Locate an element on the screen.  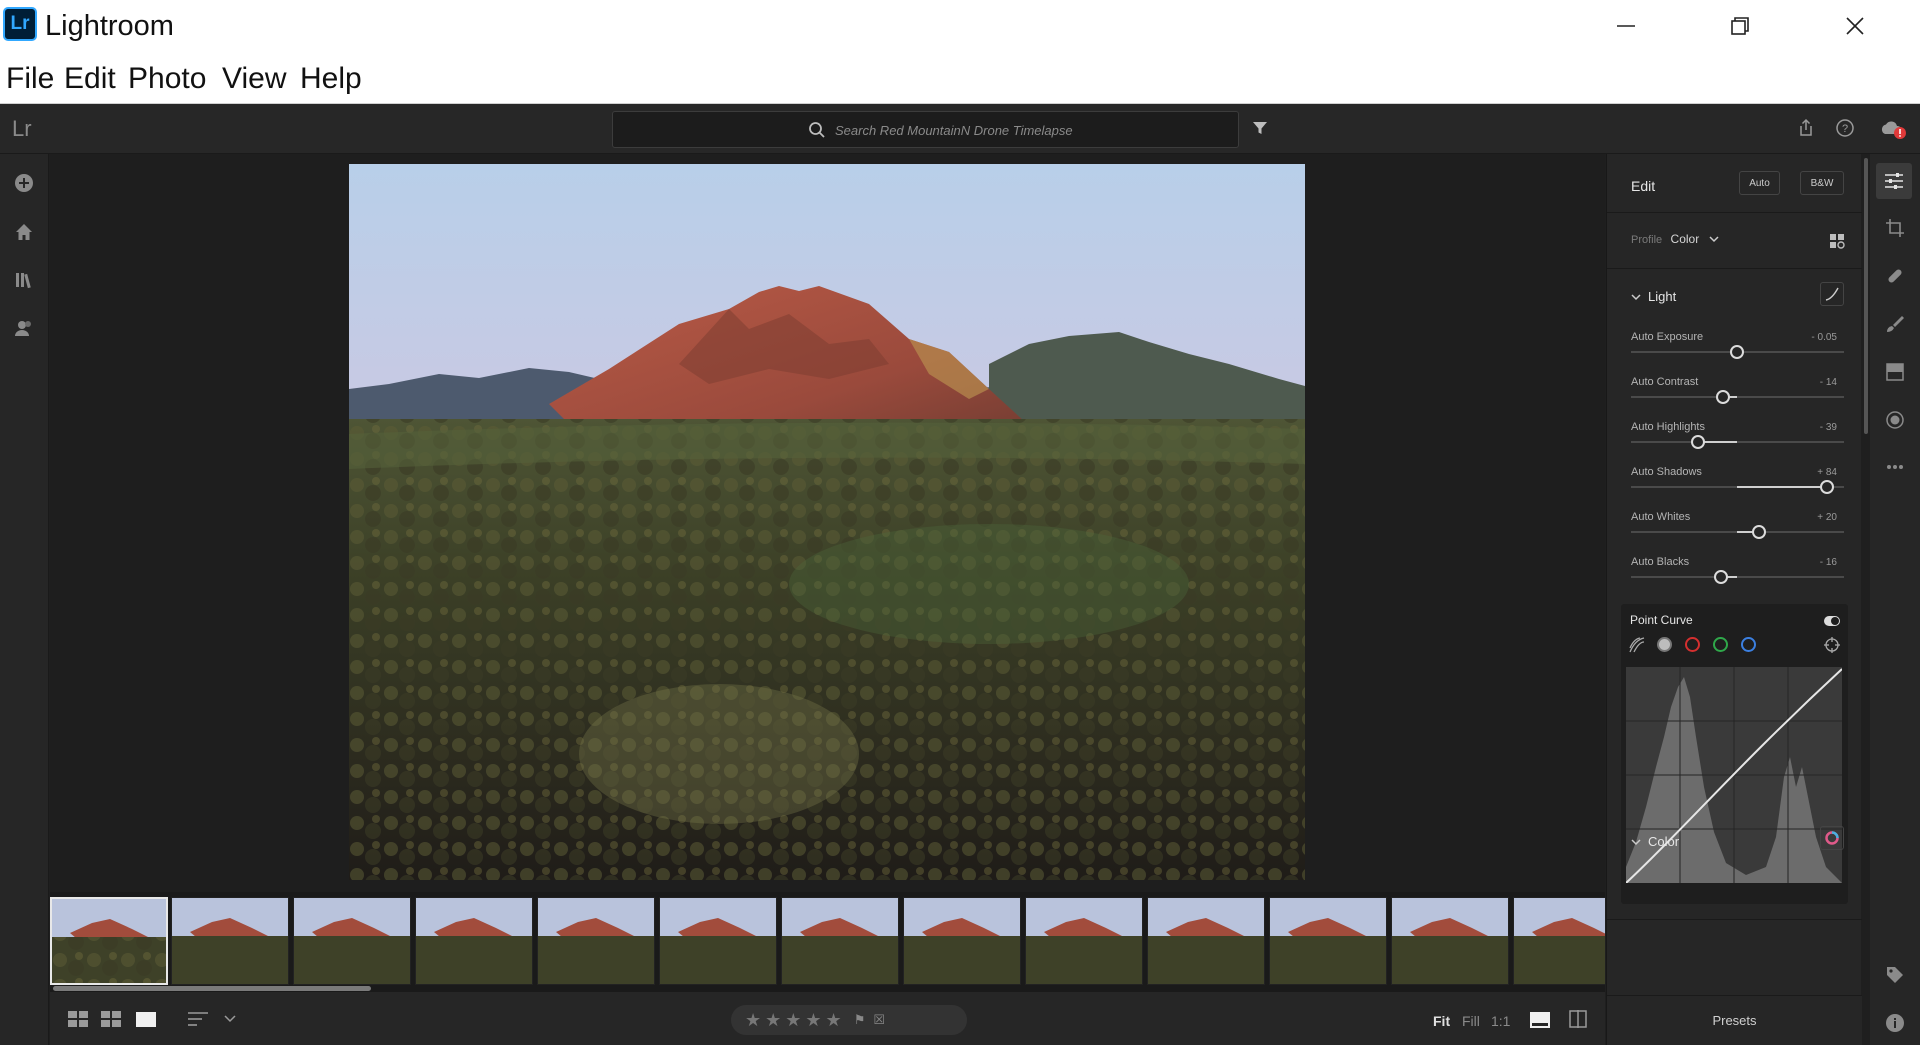
profile-selector: Profile Color is located at coordinates (1675, 239).